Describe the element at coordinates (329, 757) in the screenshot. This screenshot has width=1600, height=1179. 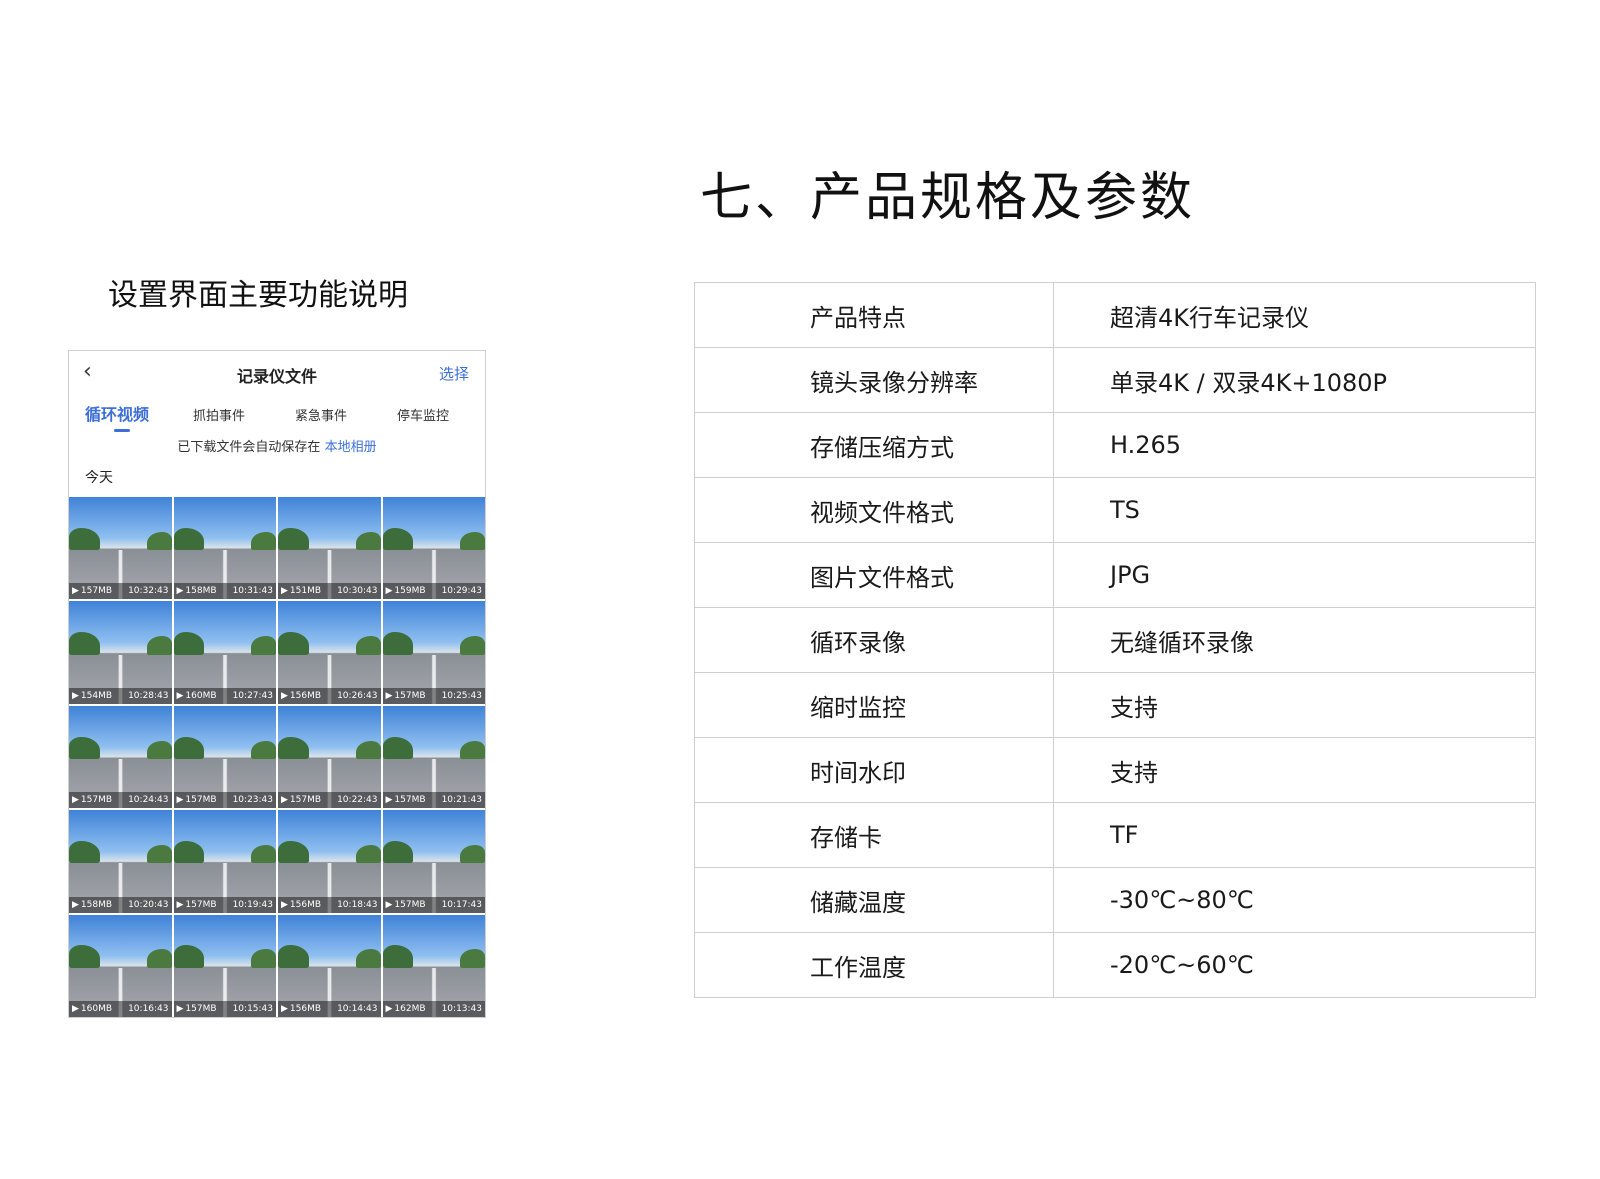
I see `video-thumbnail: ▶ 157MB 10:22:43` at that location.